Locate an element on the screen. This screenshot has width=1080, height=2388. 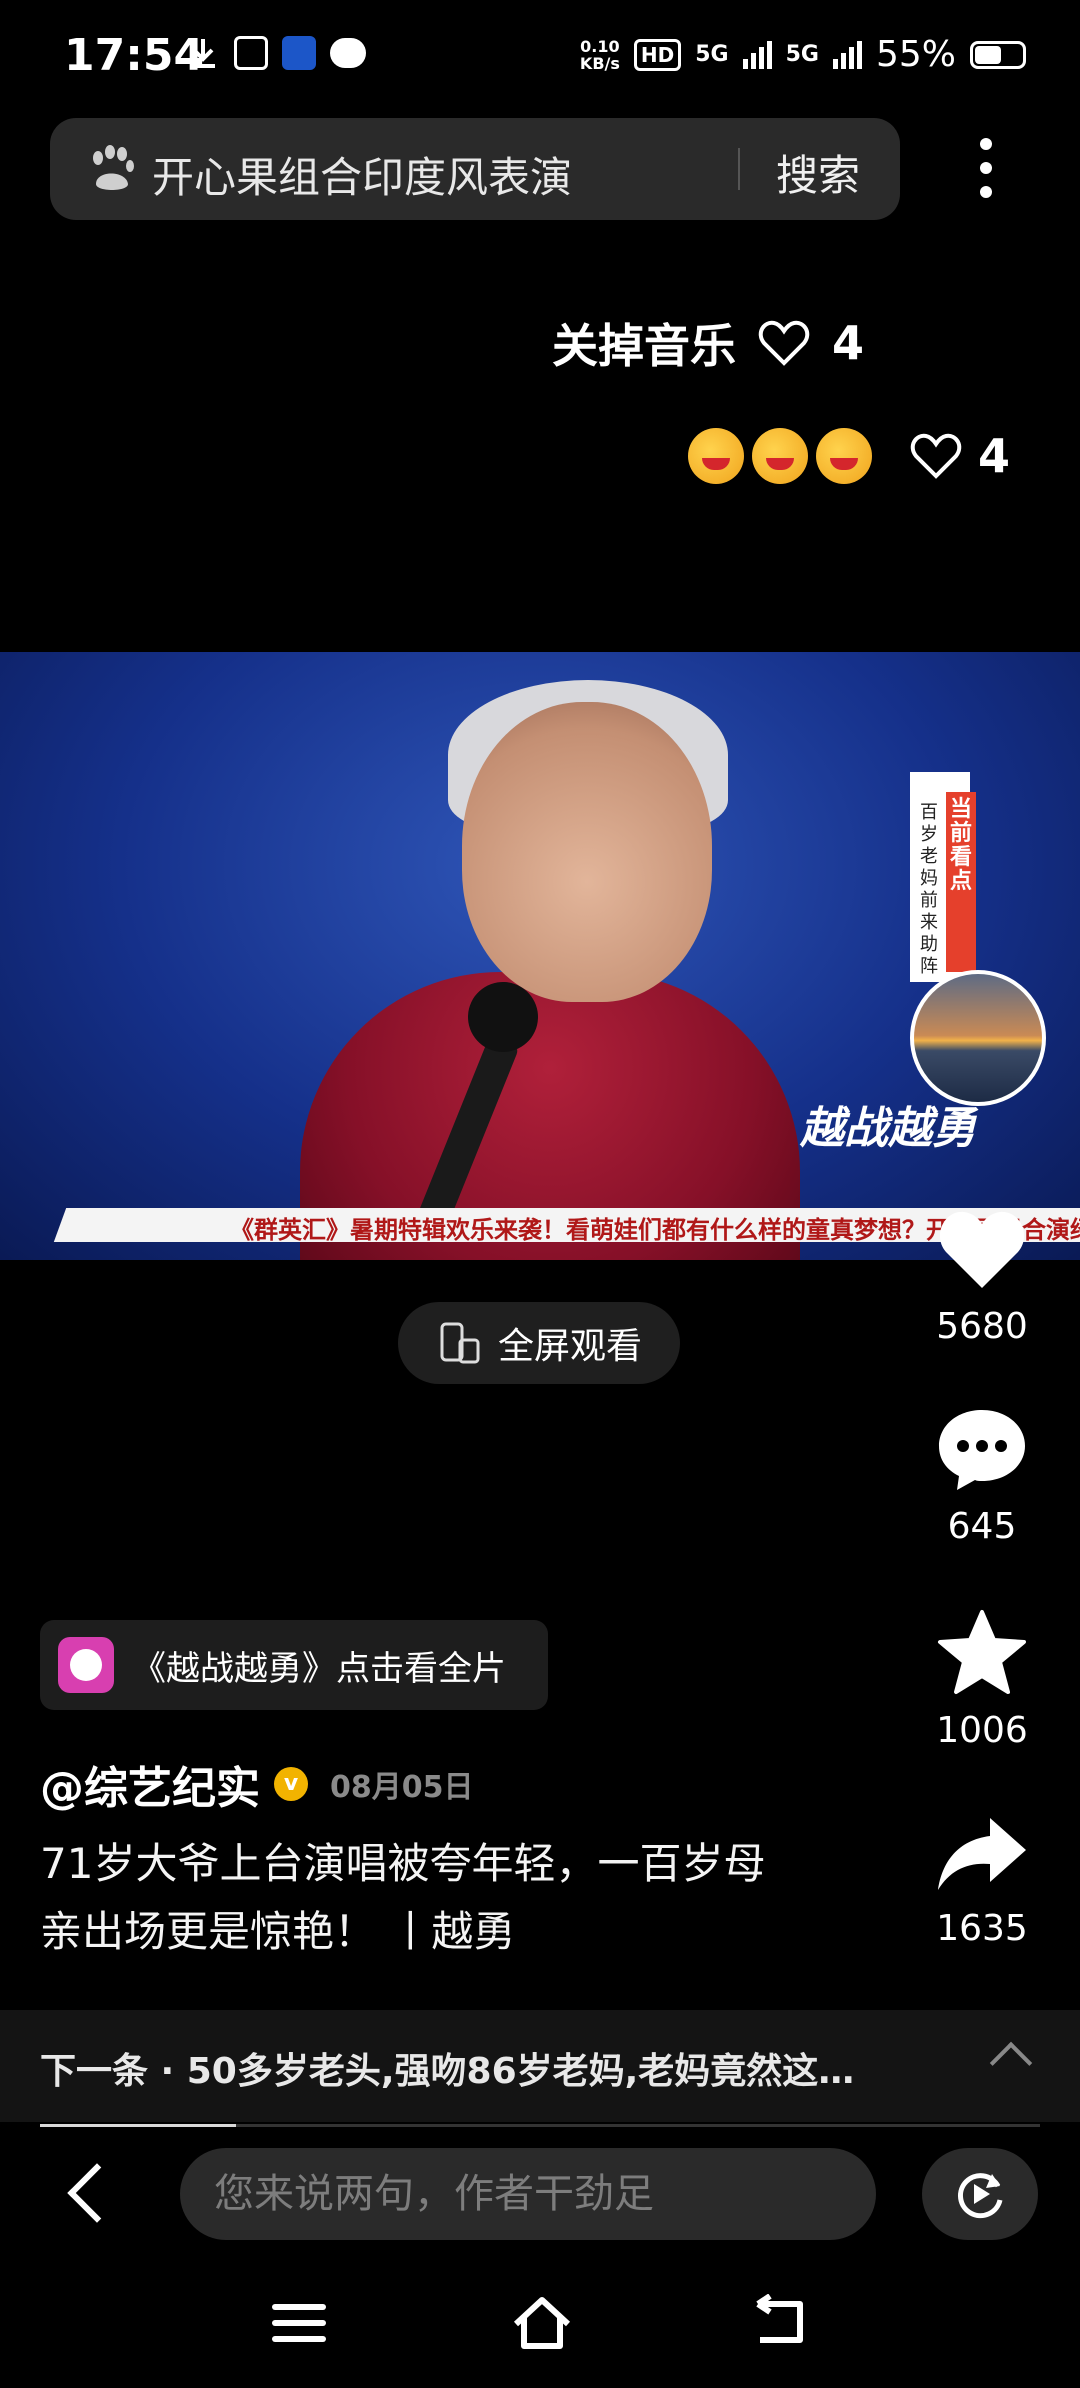
back-arrow-icon is located at coordinates (97, 2193).